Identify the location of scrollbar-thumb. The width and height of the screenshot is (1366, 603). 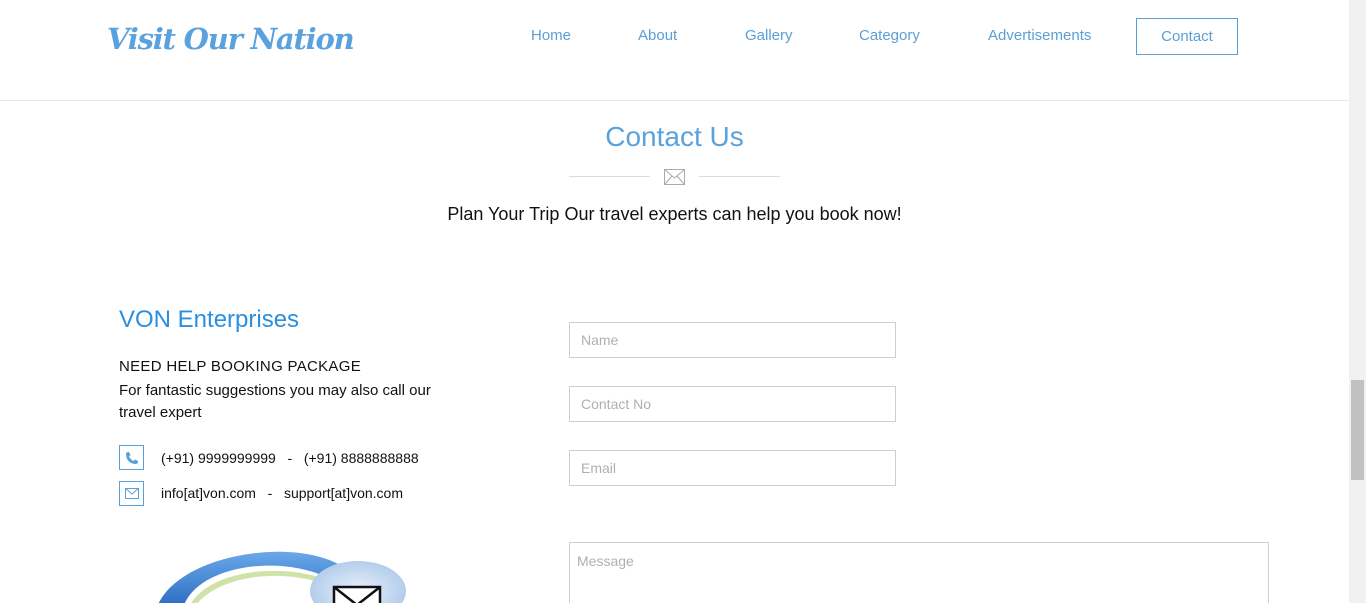
(1357, 430).